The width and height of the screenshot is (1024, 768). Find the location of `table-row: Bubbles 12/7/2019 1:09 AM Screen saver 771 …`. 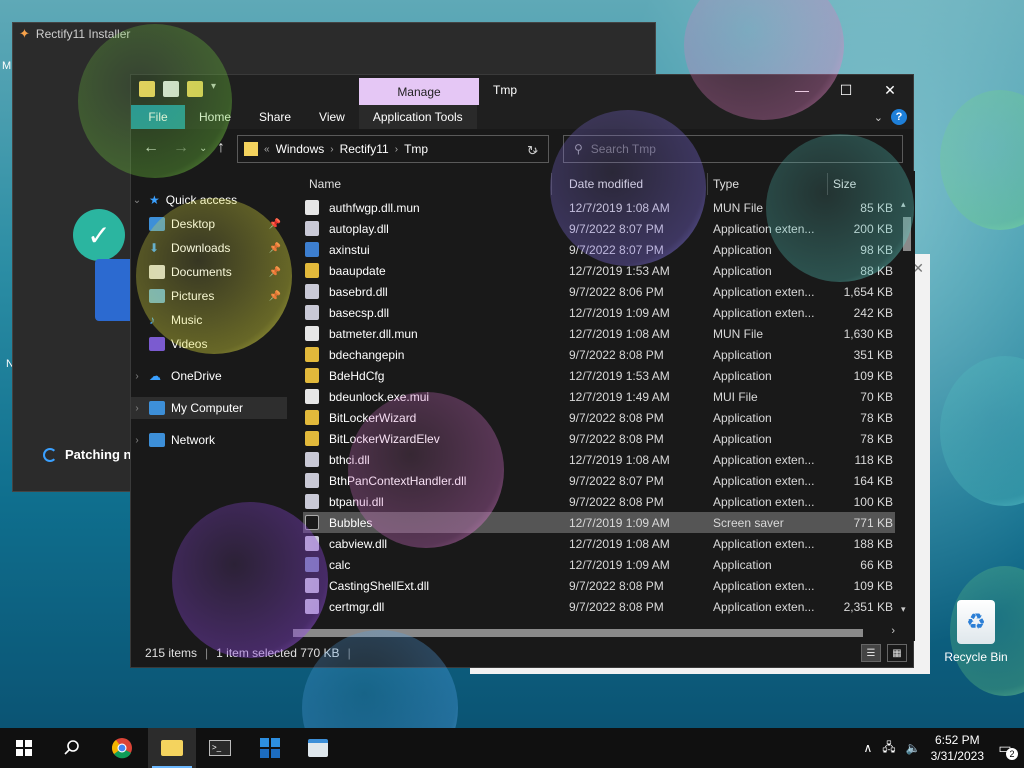

table-row: Bubbles 12/7/2019 1:09 AM Screen saver 771 … is located at coordinates (599, 522).